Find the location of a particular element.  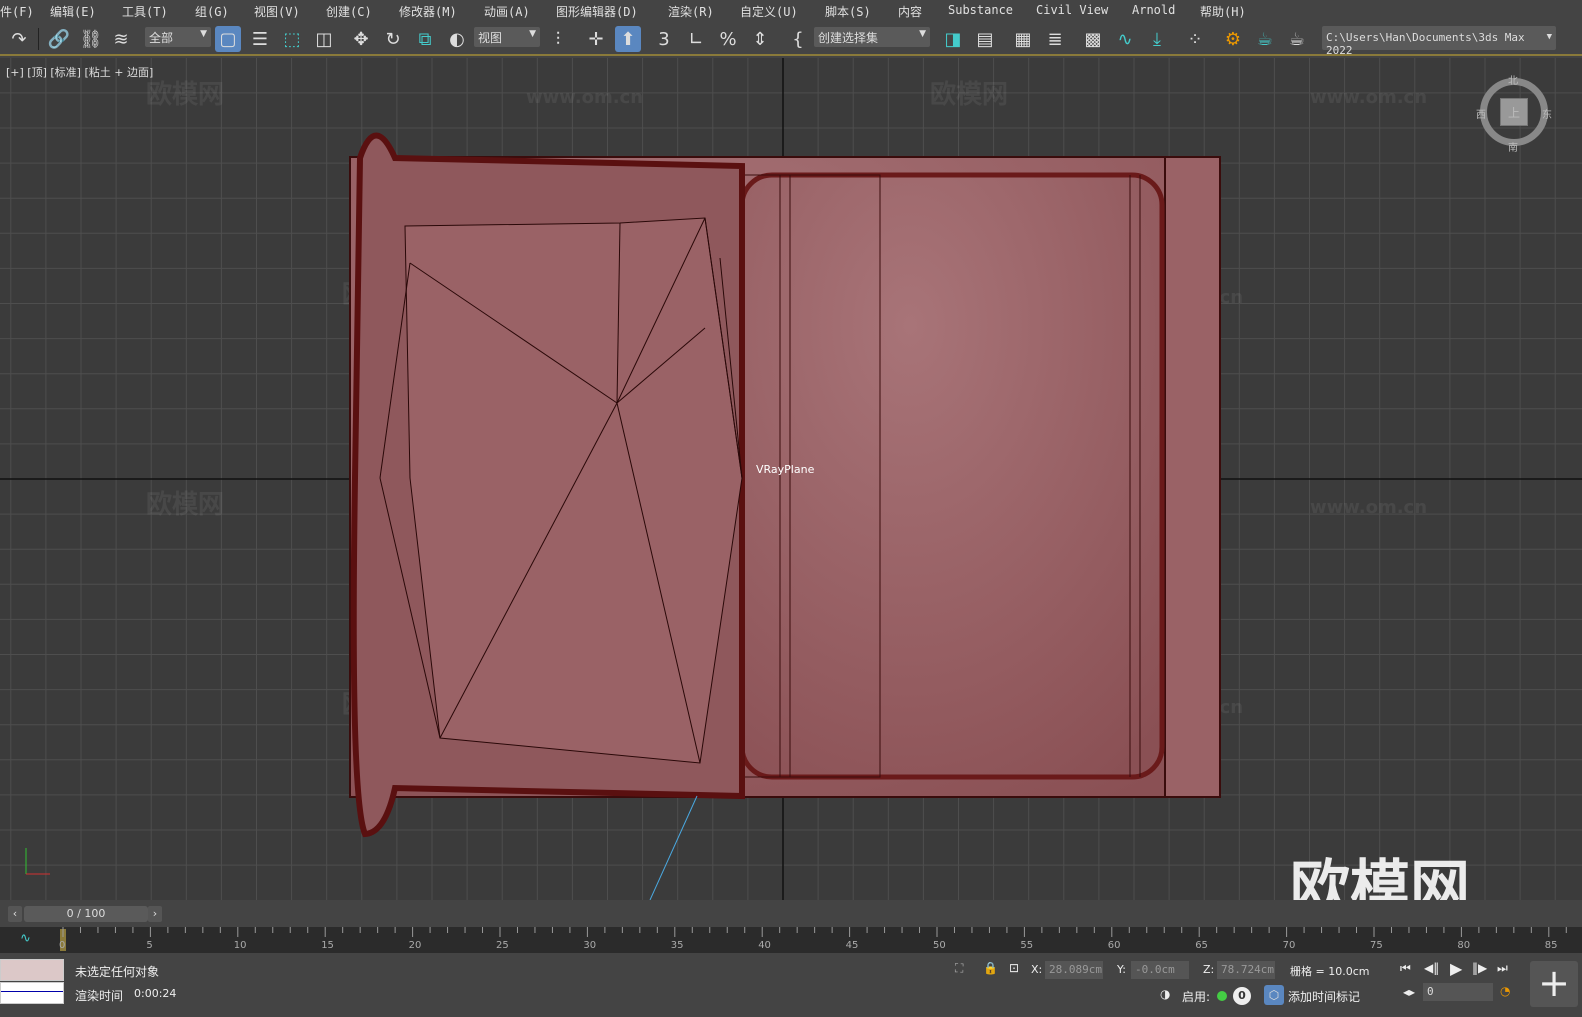

dope-sheet-icon: ⤓ is located at coordinates (1157, 39).